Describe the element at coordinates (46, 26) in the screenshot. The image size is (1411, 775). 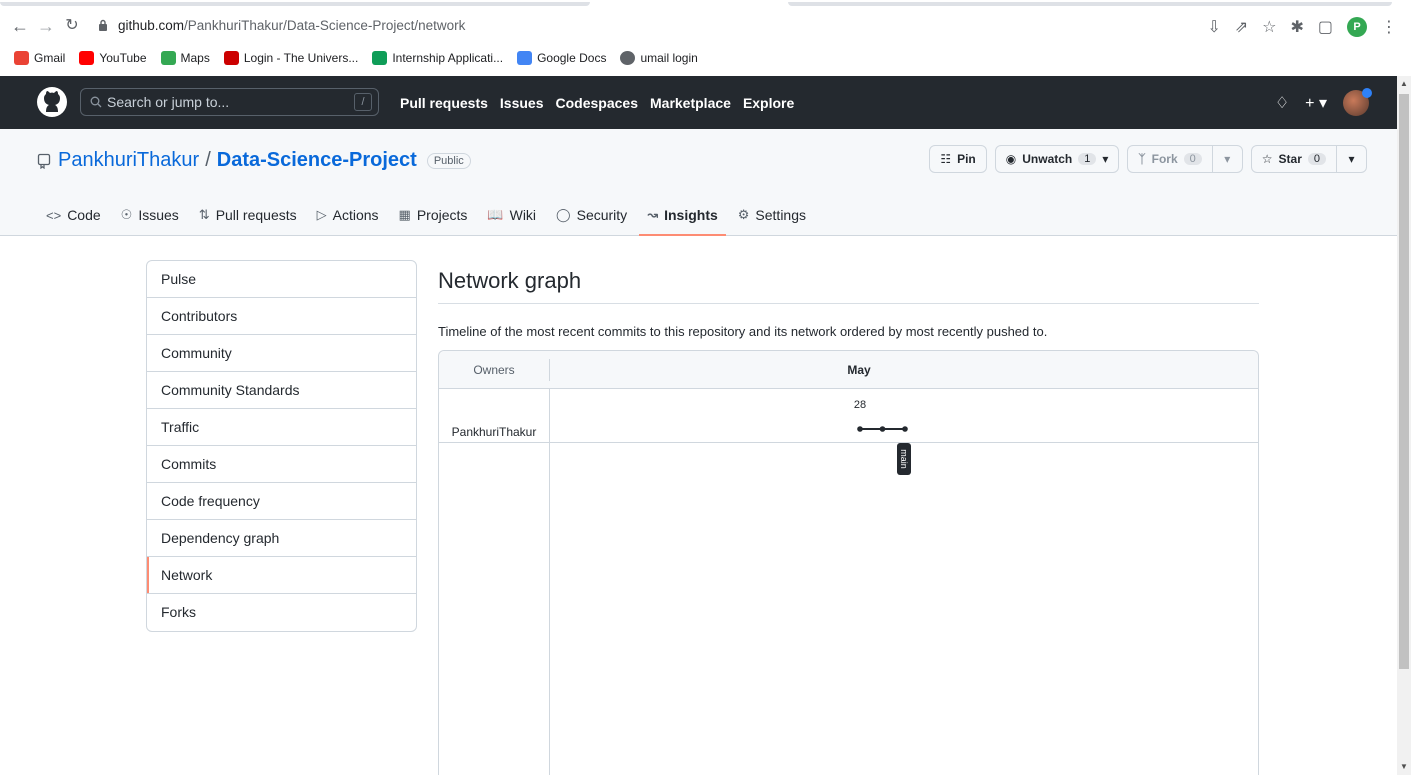
I see `forward-arrow-icon: →` at that location.